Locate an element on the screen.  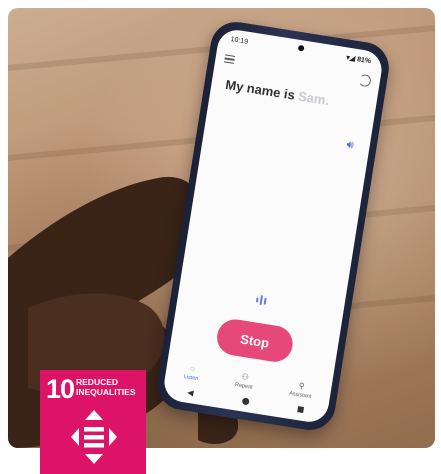
recents-icon is located at coordinates (300, 409).